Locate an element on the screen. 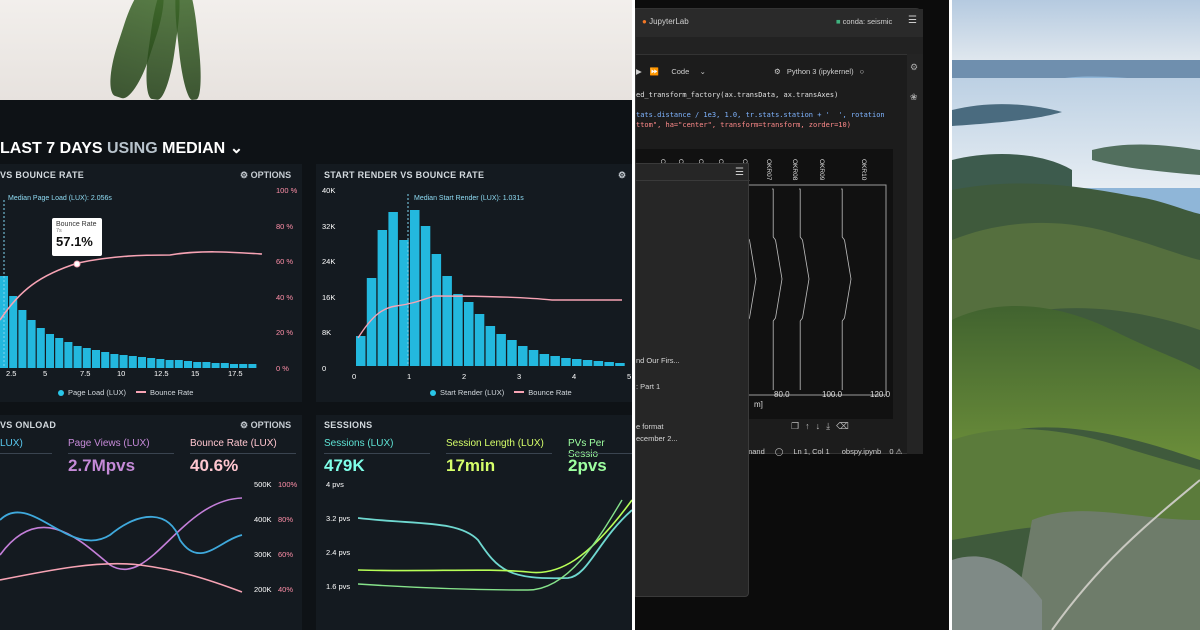 Image resolution: width=1200 pixels, height=630 pixels. start-render-chart is located at coordinates (490, 280).